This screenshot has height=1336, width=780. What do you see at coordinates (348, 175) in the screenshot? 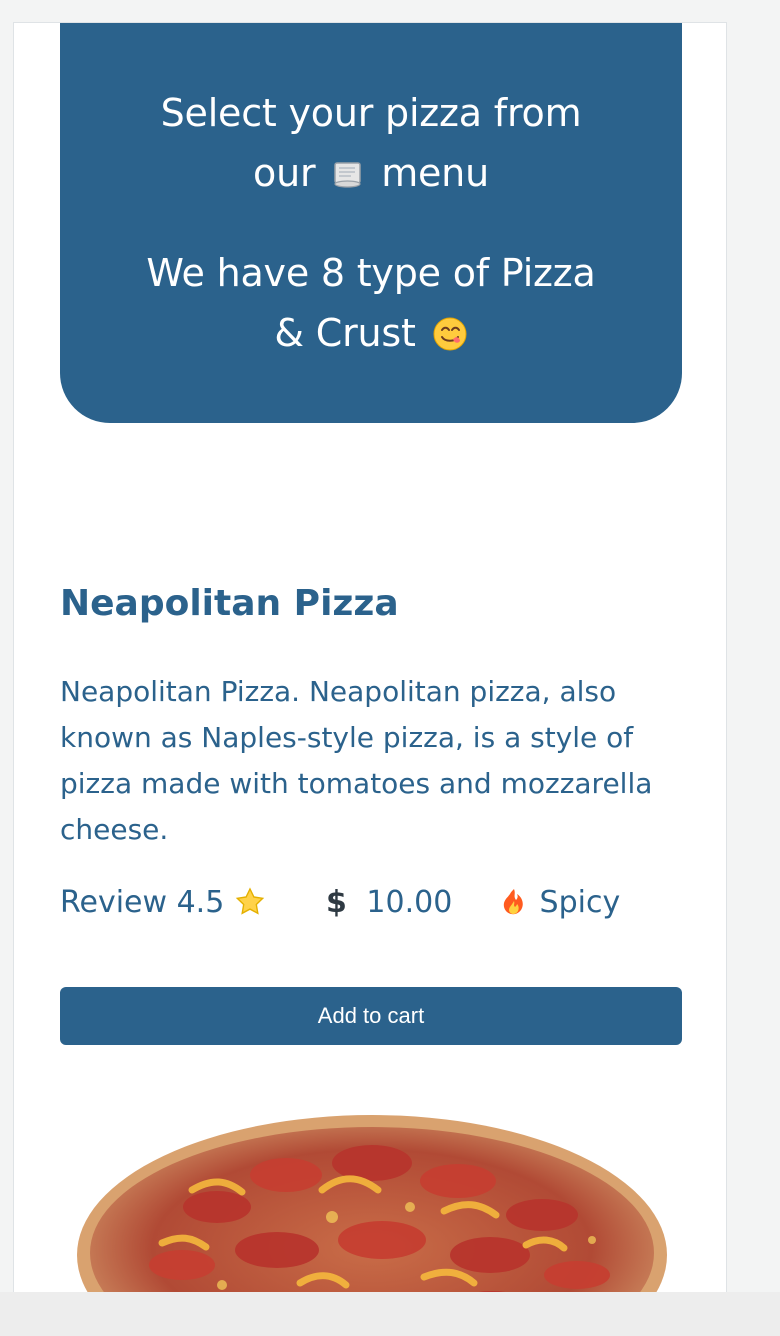
I see `scroll-icon` at bounding box center [348, 175].